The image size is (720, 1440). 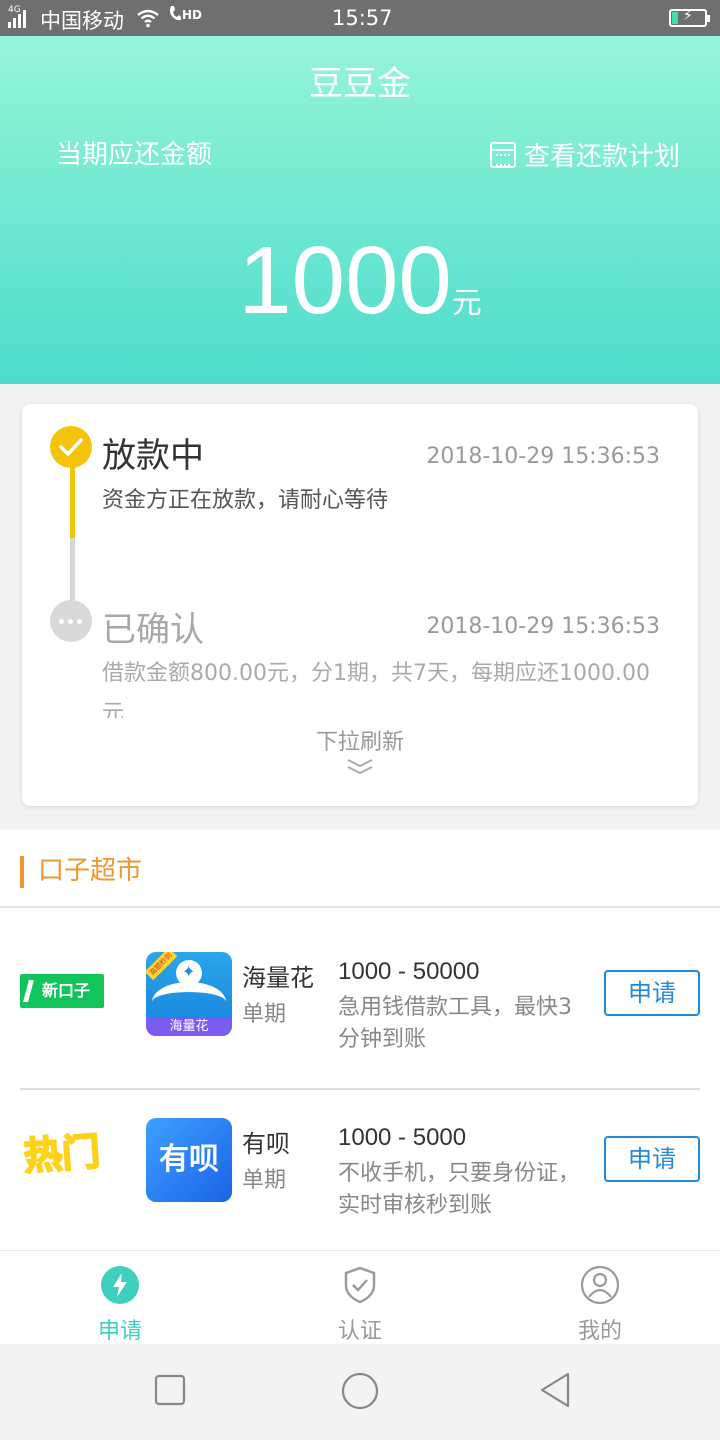 I want to click on tab-verify: 认证, so click(x=360, y=1298).